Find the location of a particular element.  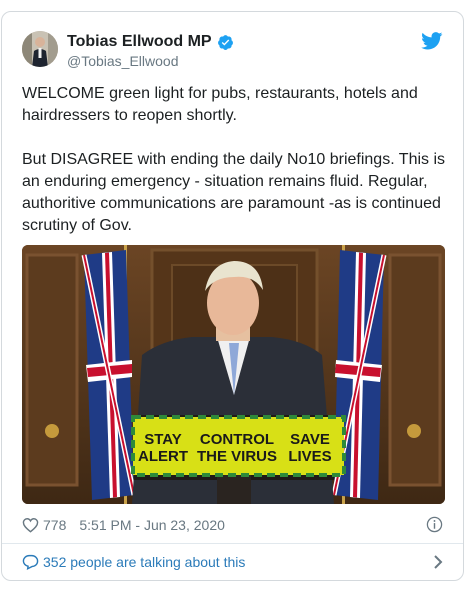

avatar is located at coordinates (40, 49).